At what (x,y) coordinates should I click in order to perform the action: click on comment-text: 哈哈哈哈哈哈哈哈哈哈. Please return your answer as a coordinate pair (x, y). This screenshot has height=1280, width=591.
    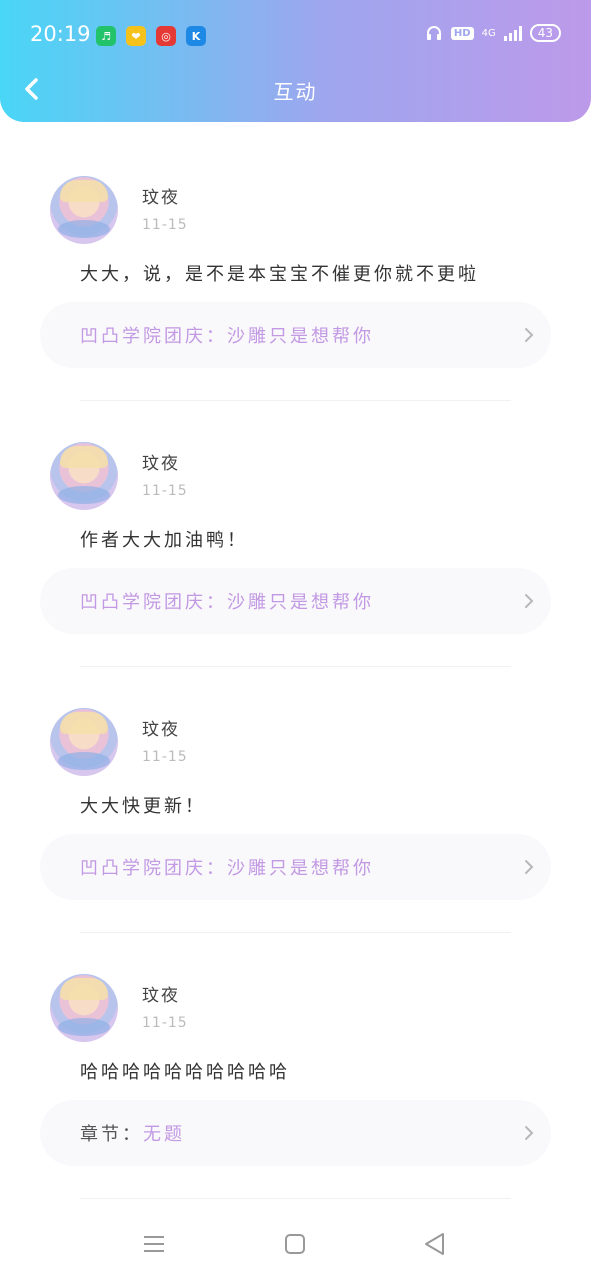
    Looking at the image, I should click on (185, 1072).